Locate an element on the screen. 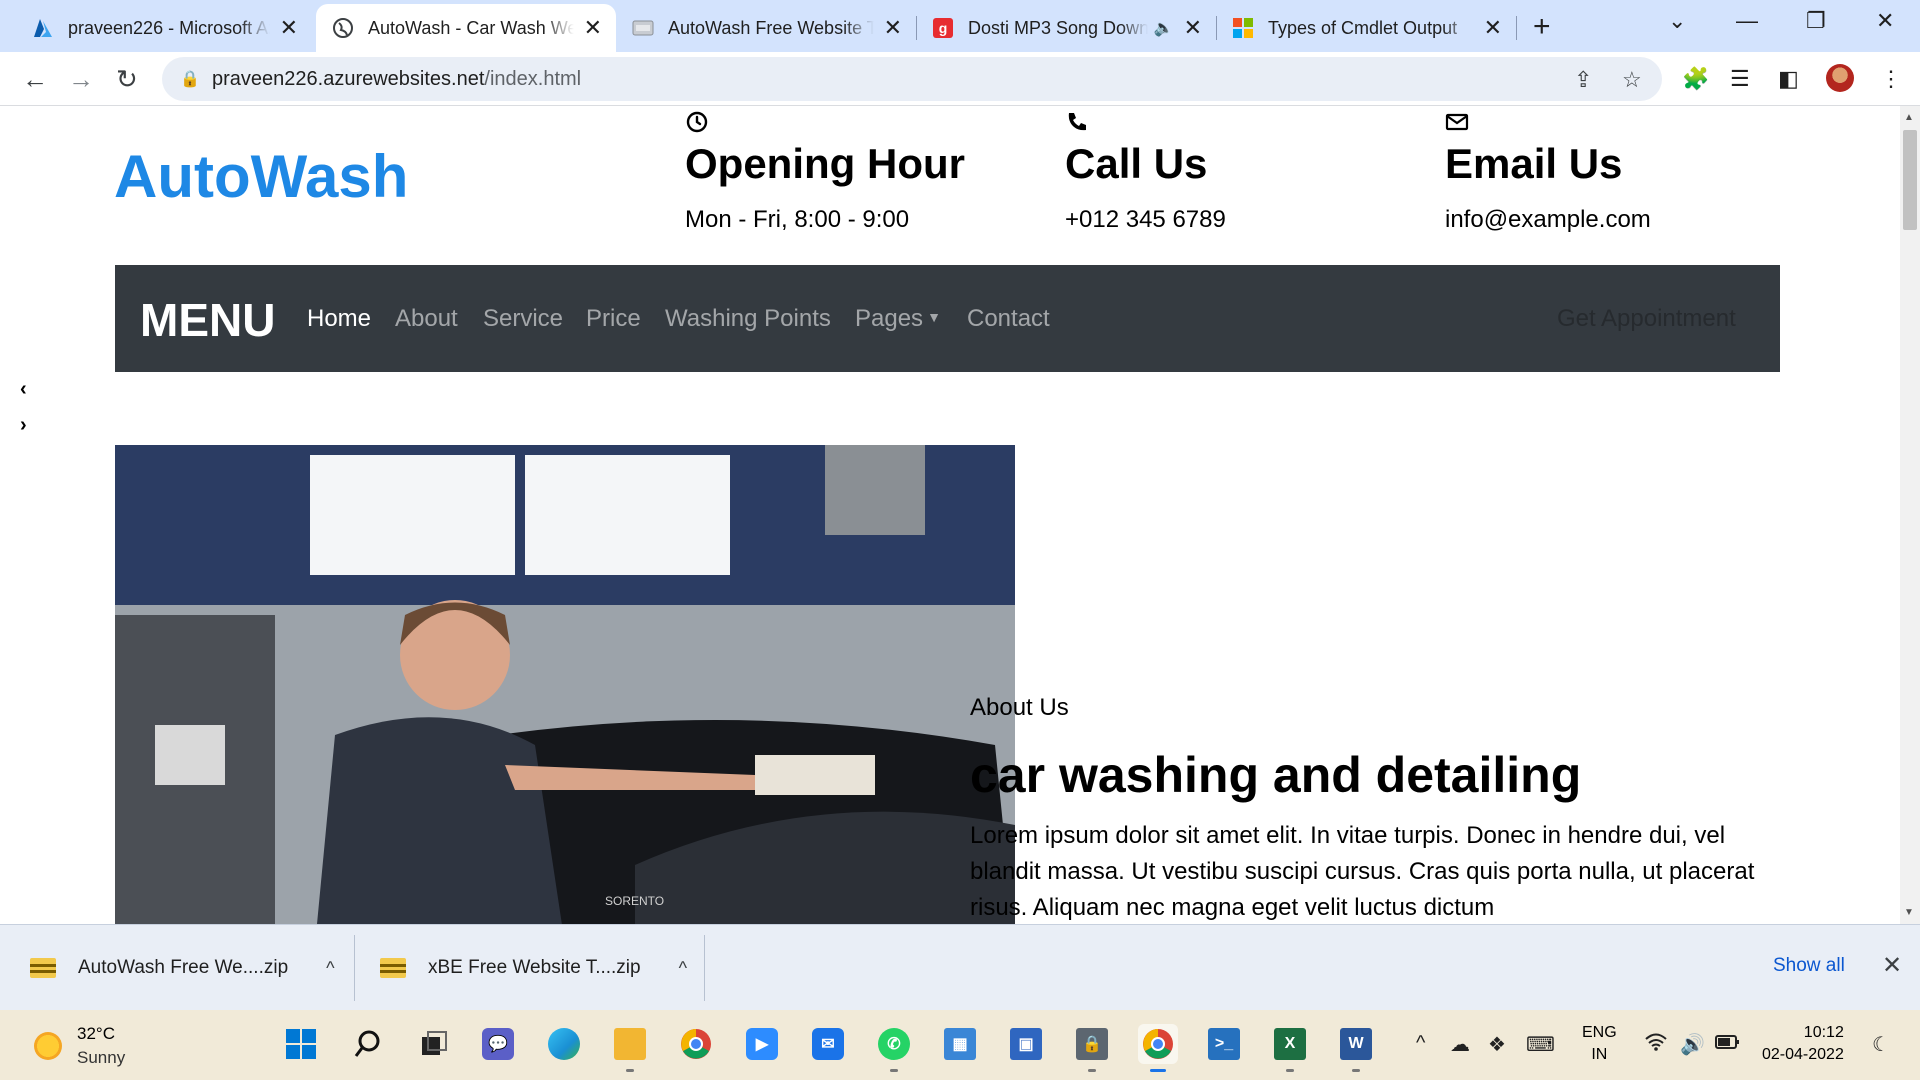 The image size is (1920, 1080). mail-icon: ✉ is located at coordinates (828, 1044).